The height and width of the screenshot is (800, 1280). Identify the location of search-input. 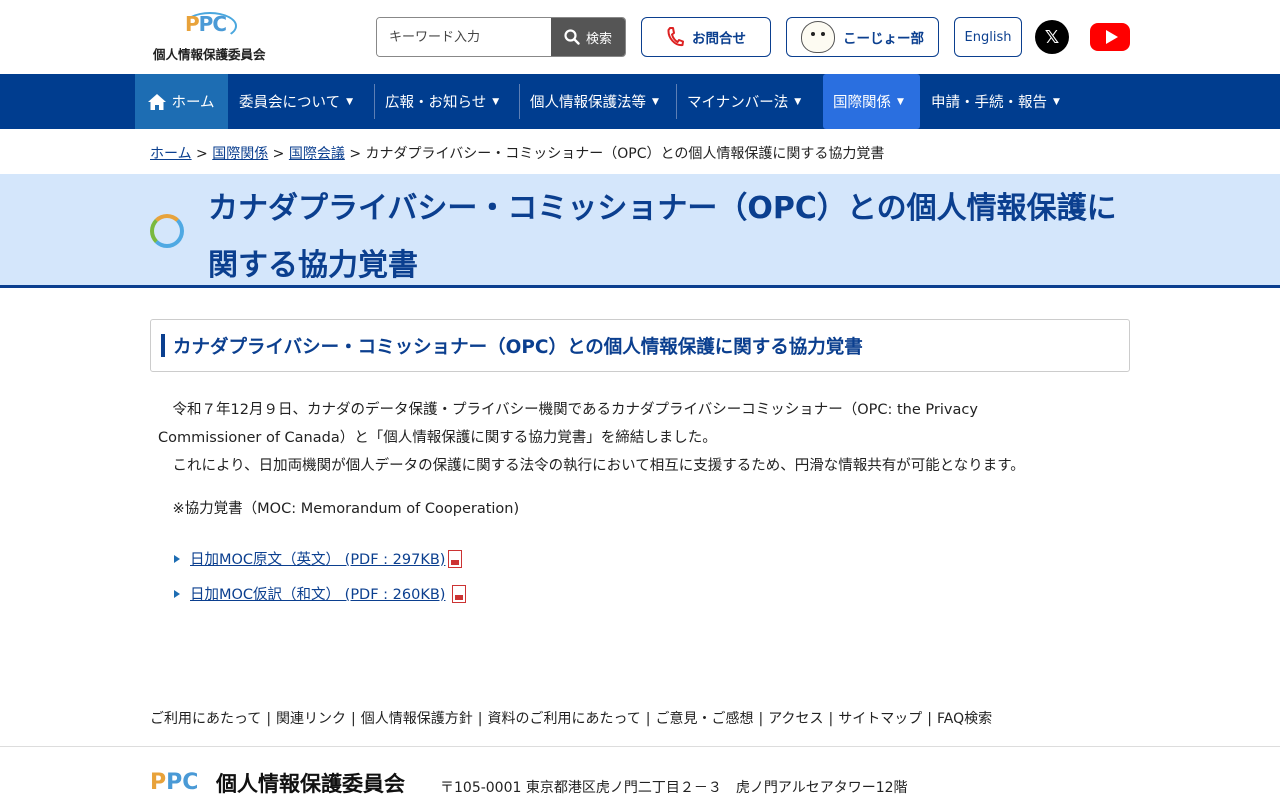
(464, 37).